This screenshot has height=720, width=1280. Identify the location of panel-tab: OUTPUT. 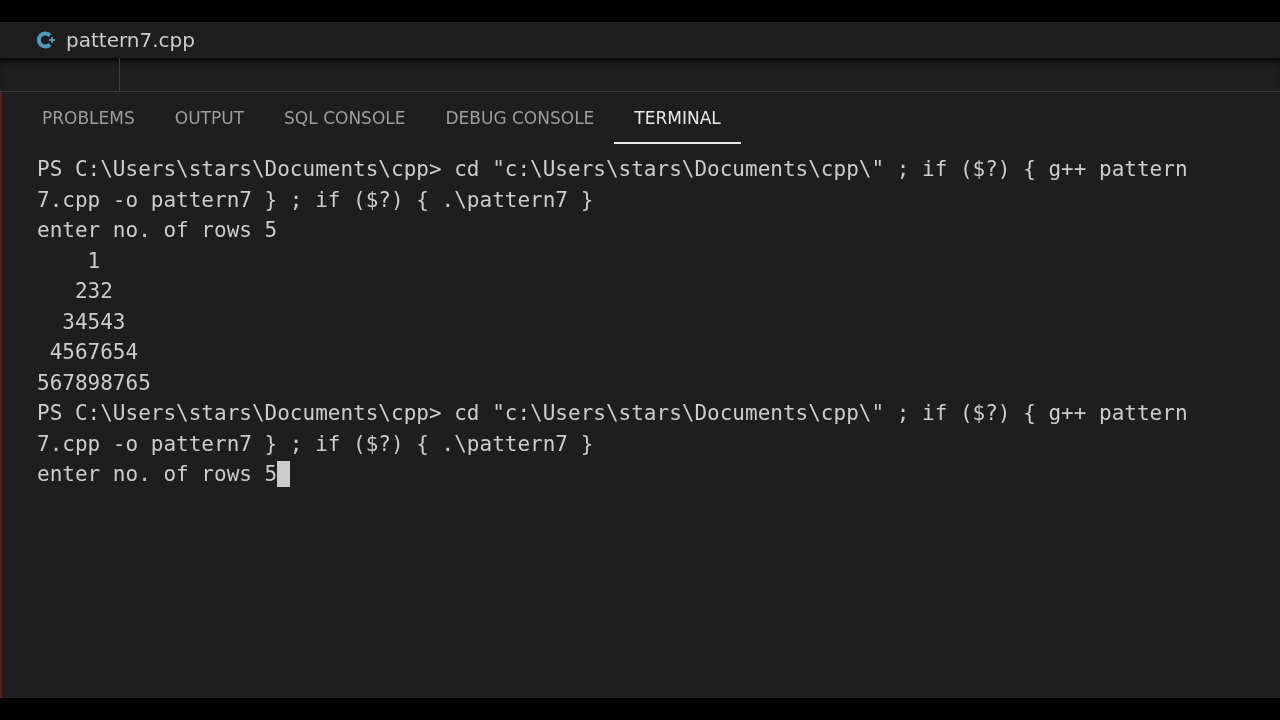
(209, 120).